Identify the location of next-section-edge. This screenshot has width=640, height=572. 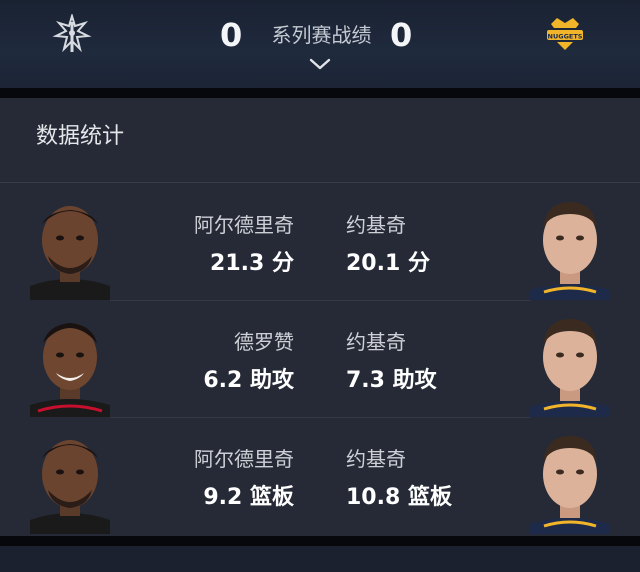
(320, 559).